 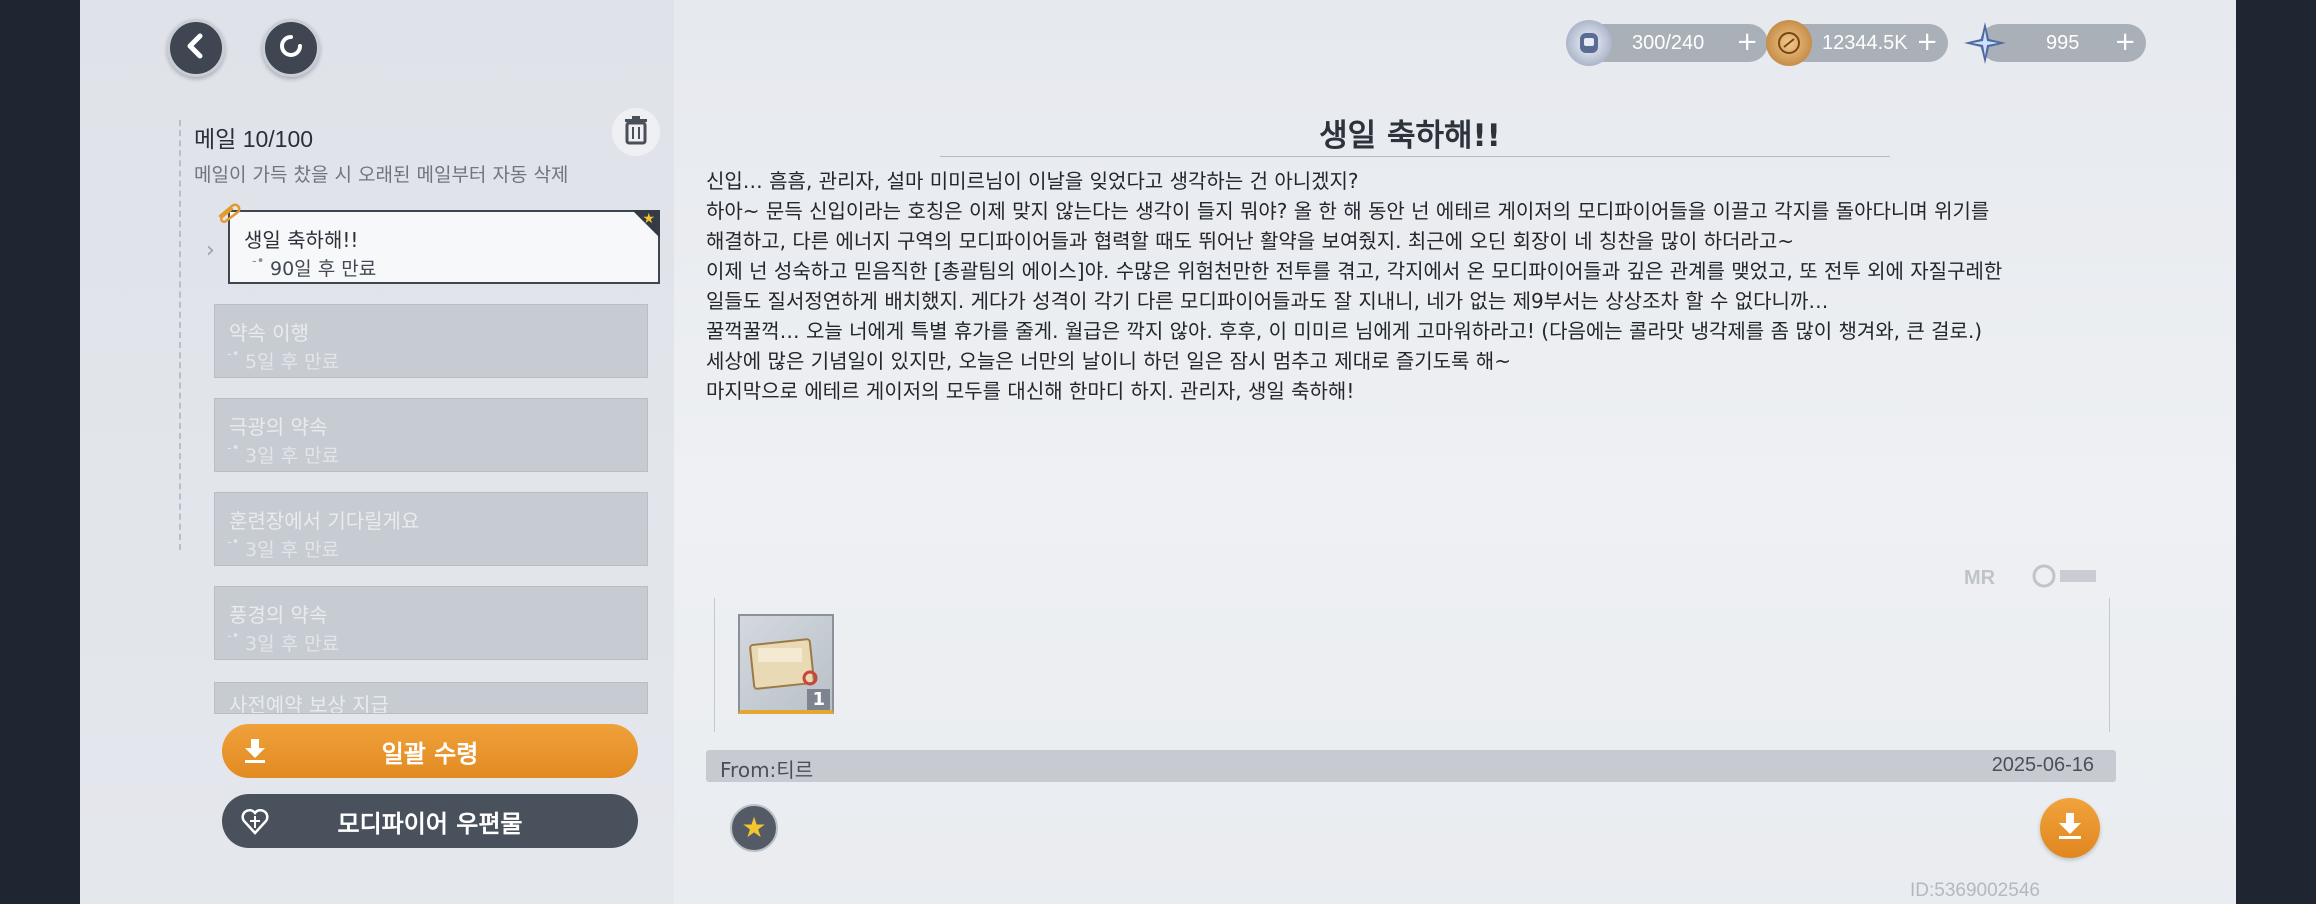 What do you see at coordinates (431, 435) in the screenshot?
I see `mail-item: 극광의 약속 3일 후 만료` at bounding box center [431, 435].